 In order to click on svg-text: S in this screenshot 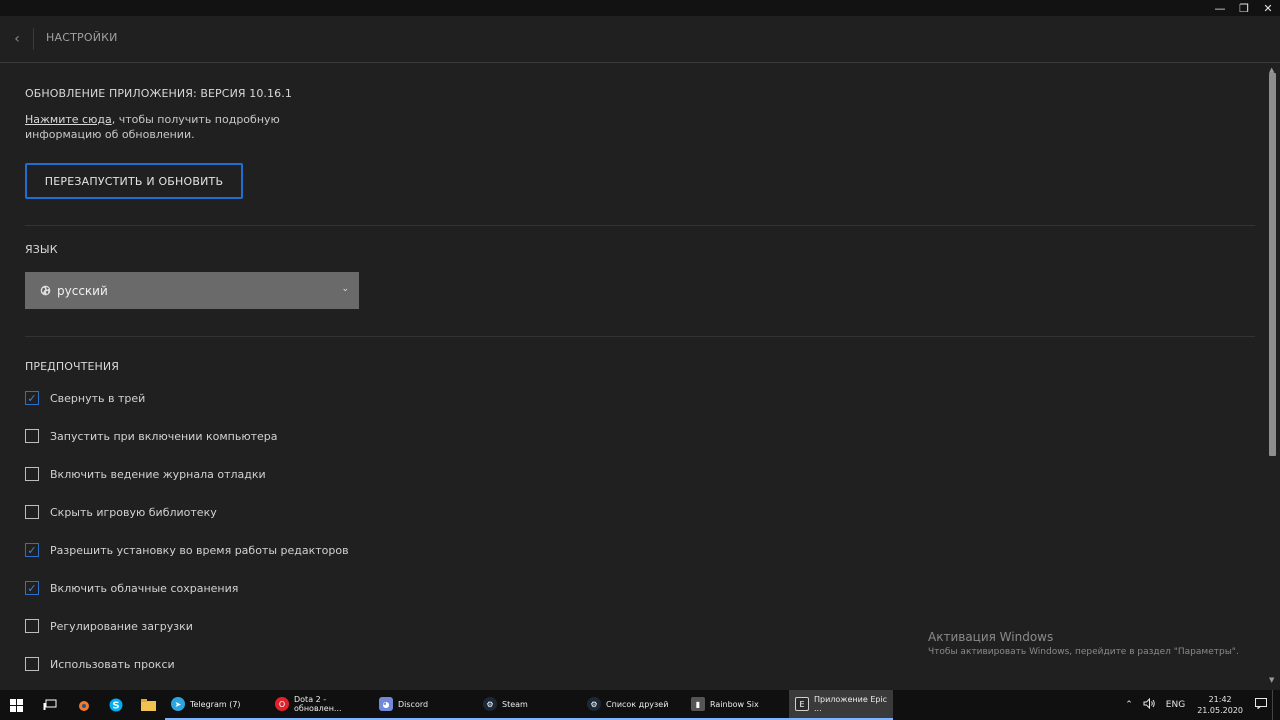, I will do `click(115, 706)`.